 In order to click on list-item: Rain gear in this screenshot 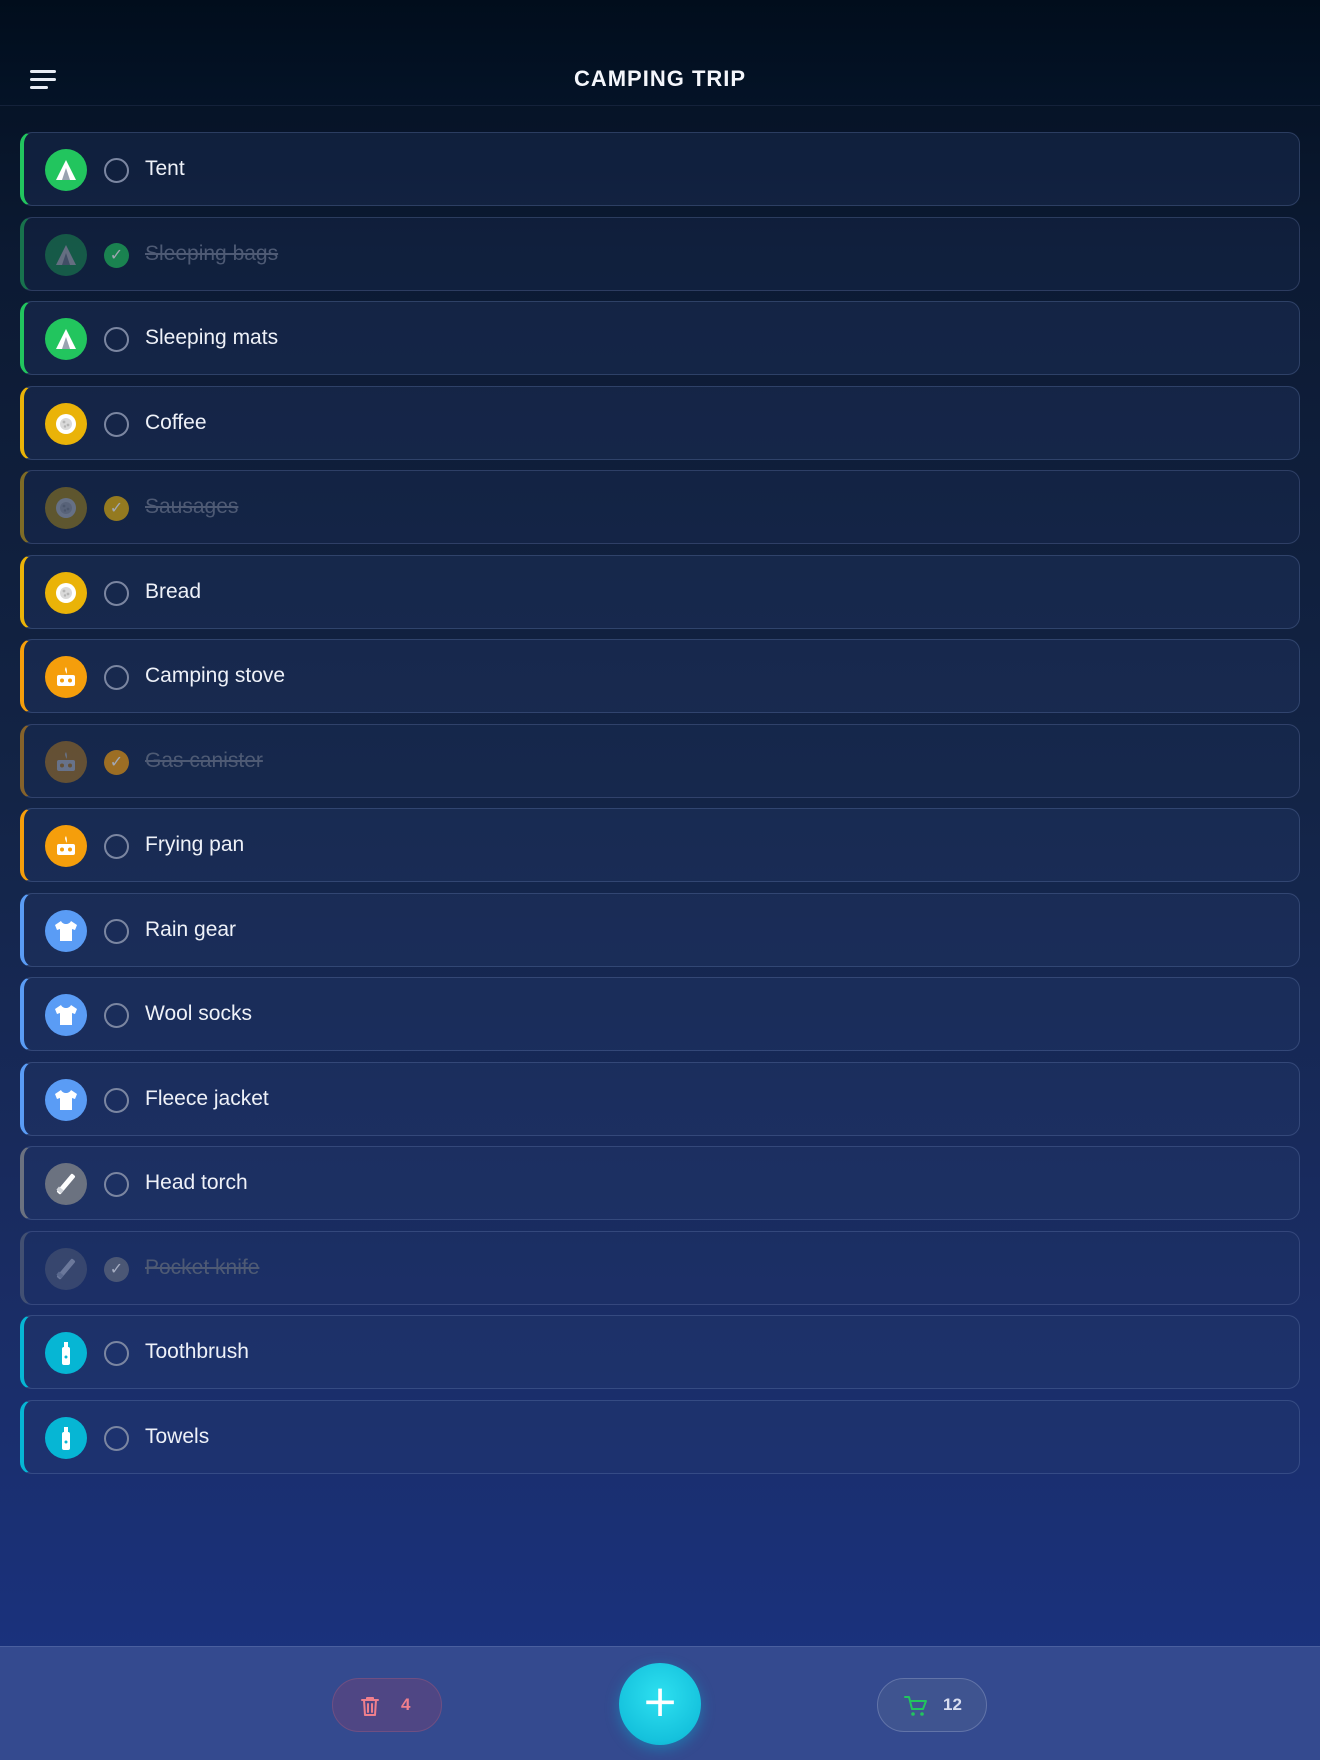, I will do `click(660, 929)`.